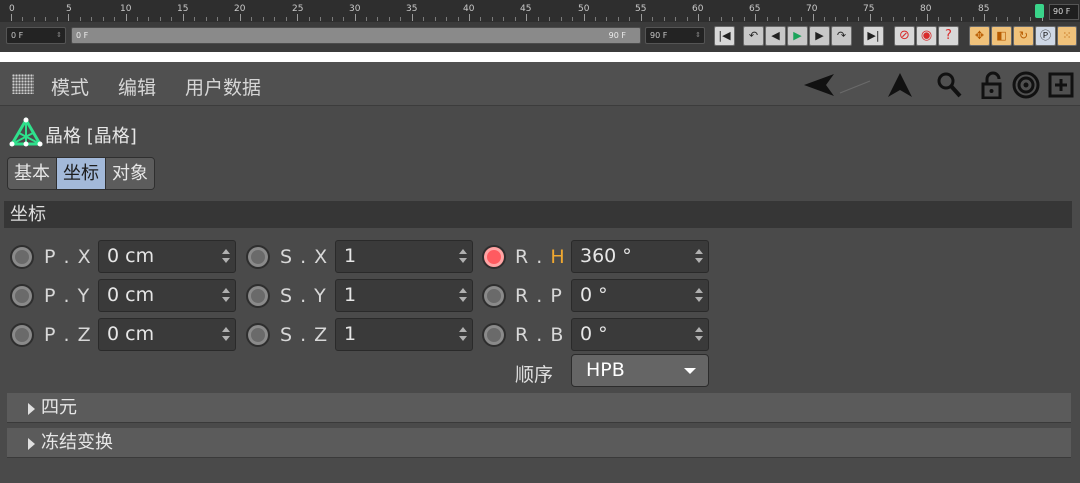  Describe the element at coordinates (675, 35) in the screenshot. I see `max-frame-field: 90 F ⇕` at that location.